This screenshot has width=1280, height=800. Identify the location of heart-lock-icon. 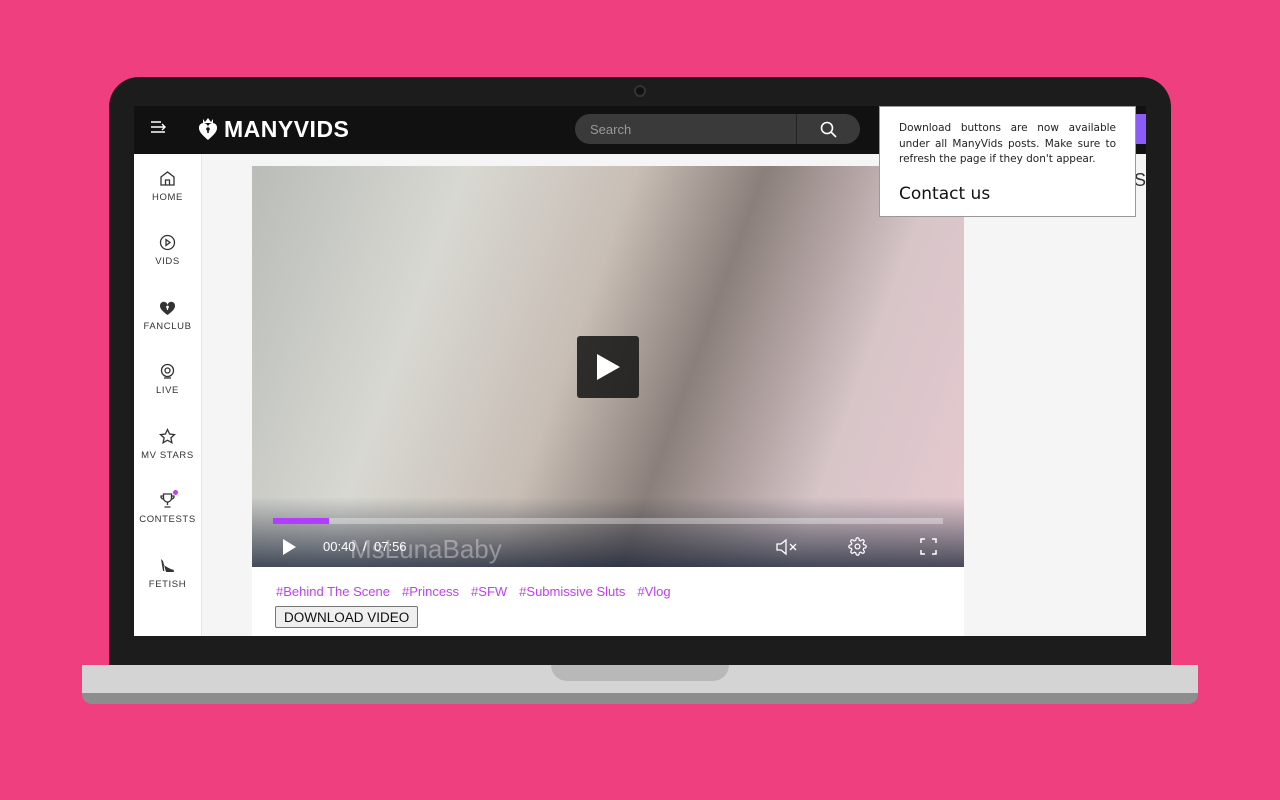
(167, 308).